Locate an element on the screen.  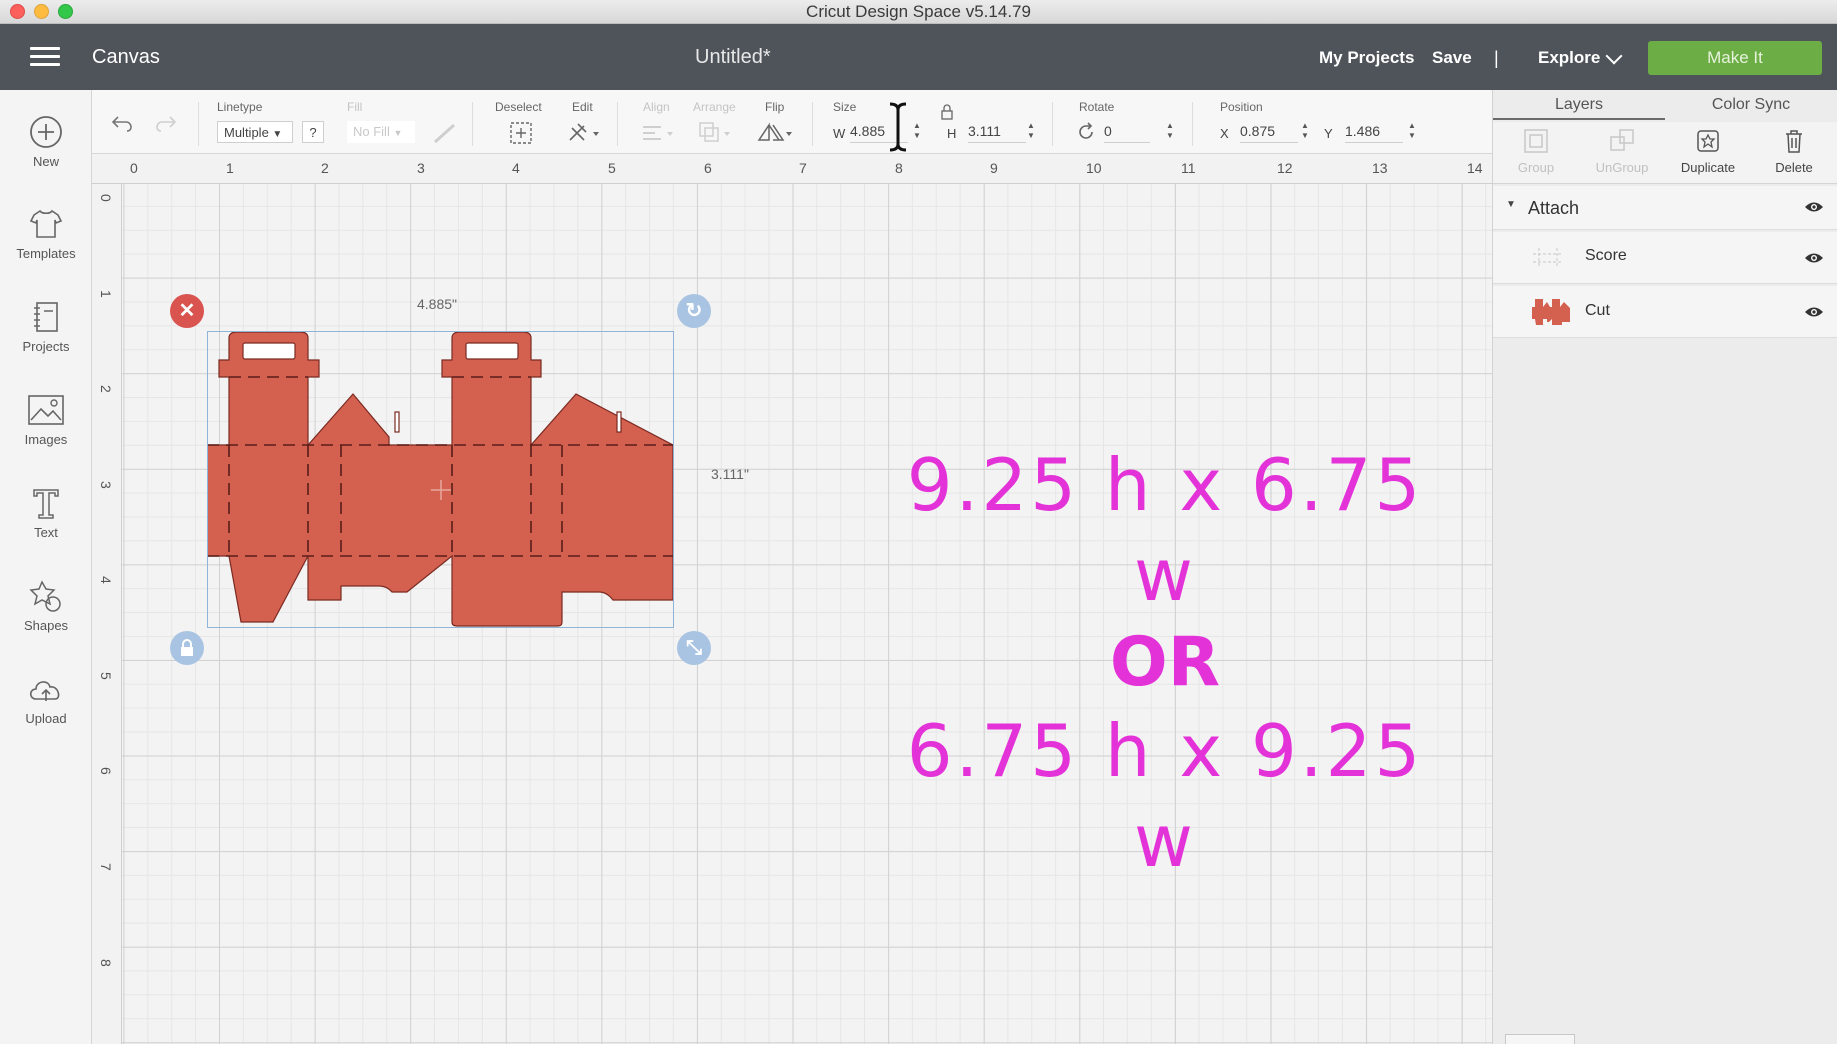
document-title: Untitled* is located at coordinates (733, 57).